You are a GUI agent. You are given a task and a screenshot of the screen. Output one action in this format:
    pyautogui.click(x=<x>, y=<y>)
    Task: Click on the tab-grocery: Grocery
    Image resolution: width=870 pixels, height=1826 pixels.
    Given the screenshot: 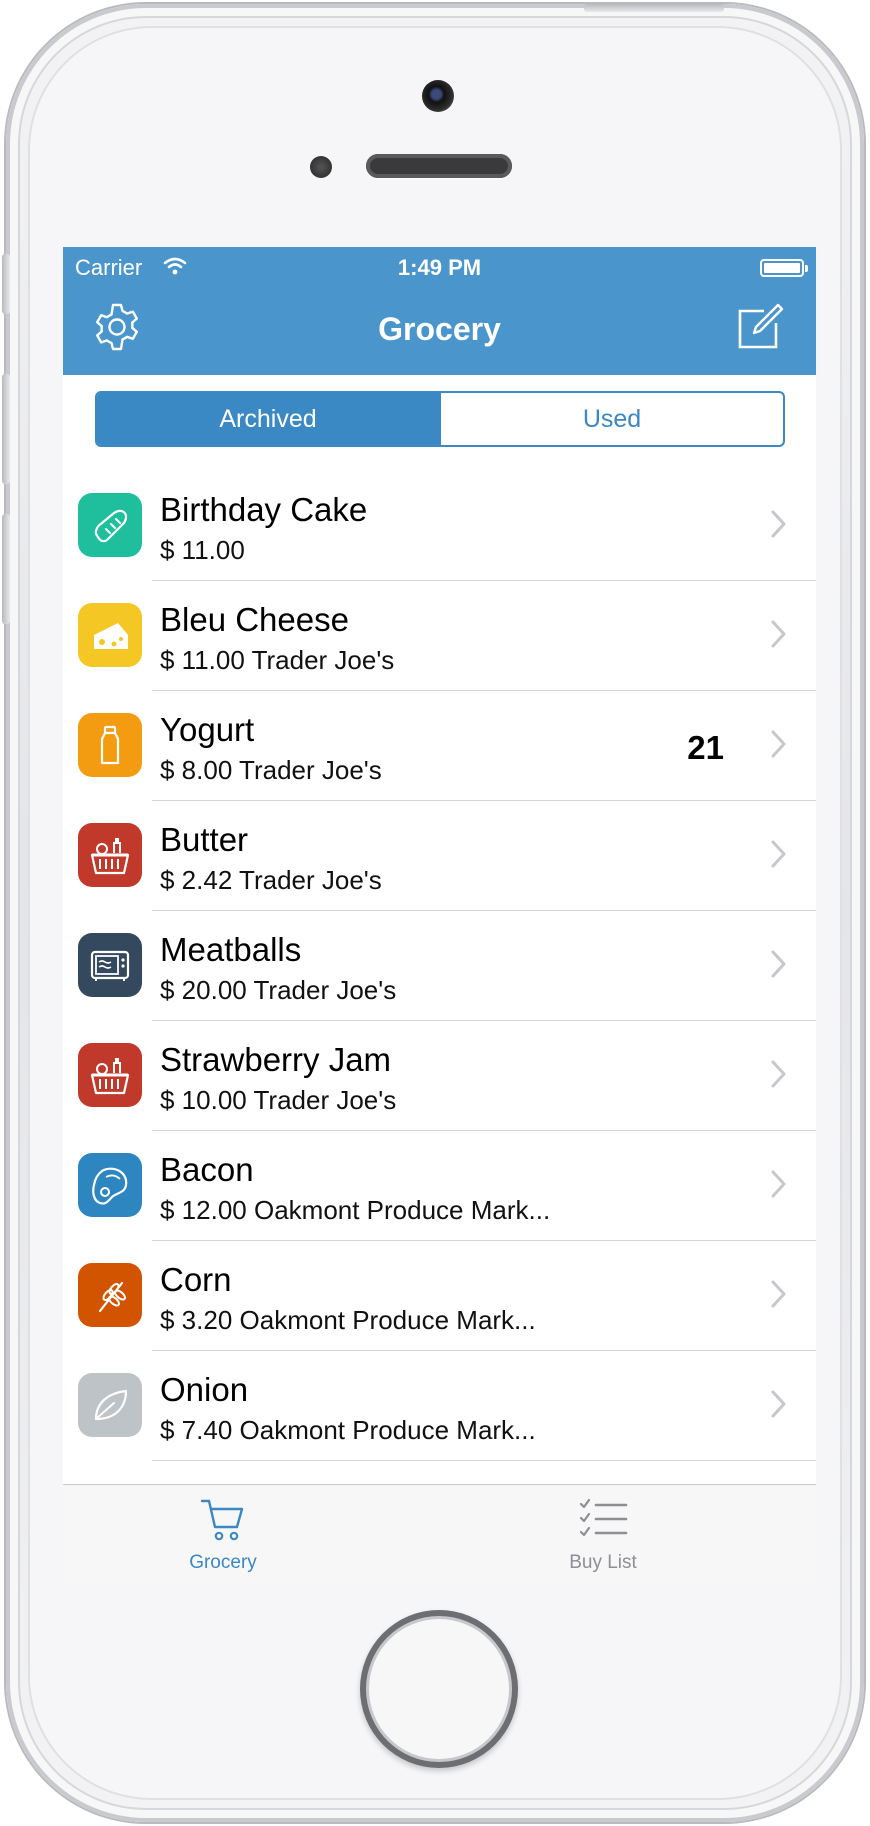 What is the action you would take?
    pyautogui.click(x=223, y=1535)
    